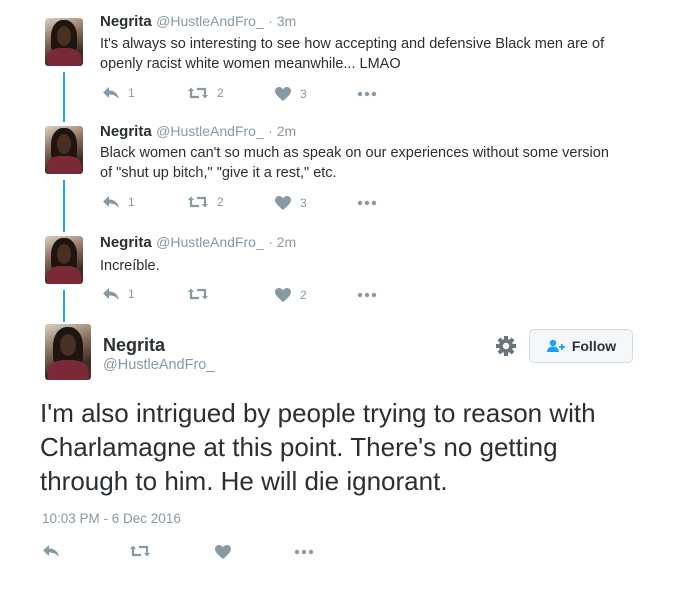 The width and height of the screenshot is (675, 596). Describe the element at coordinates (111, 518) in the screenshot. I see `main-timestamp: 10:03 PM - 6 Dec 2016` at that location.